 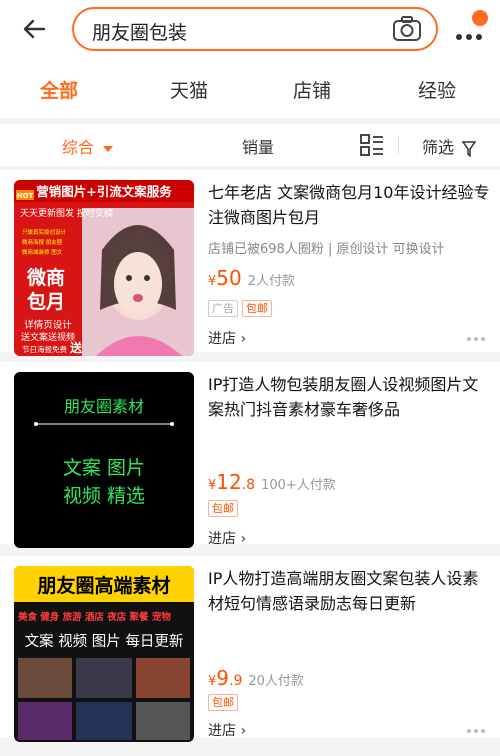 What do you see at coordinates (104, 468) in the screenshot?
I see `thumb-t2: 文案 图片` at bounding box center [104, 468].